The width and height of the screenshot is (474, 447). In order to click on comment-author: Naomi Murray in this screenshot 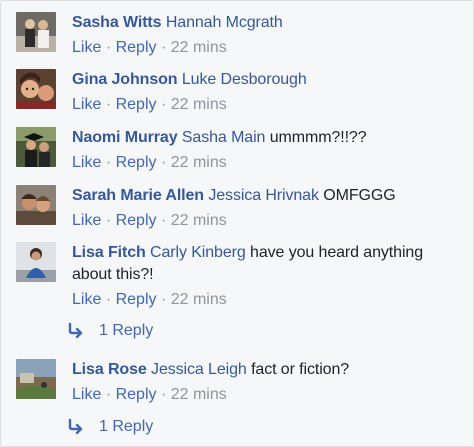, I will do `click(125, 137)`.